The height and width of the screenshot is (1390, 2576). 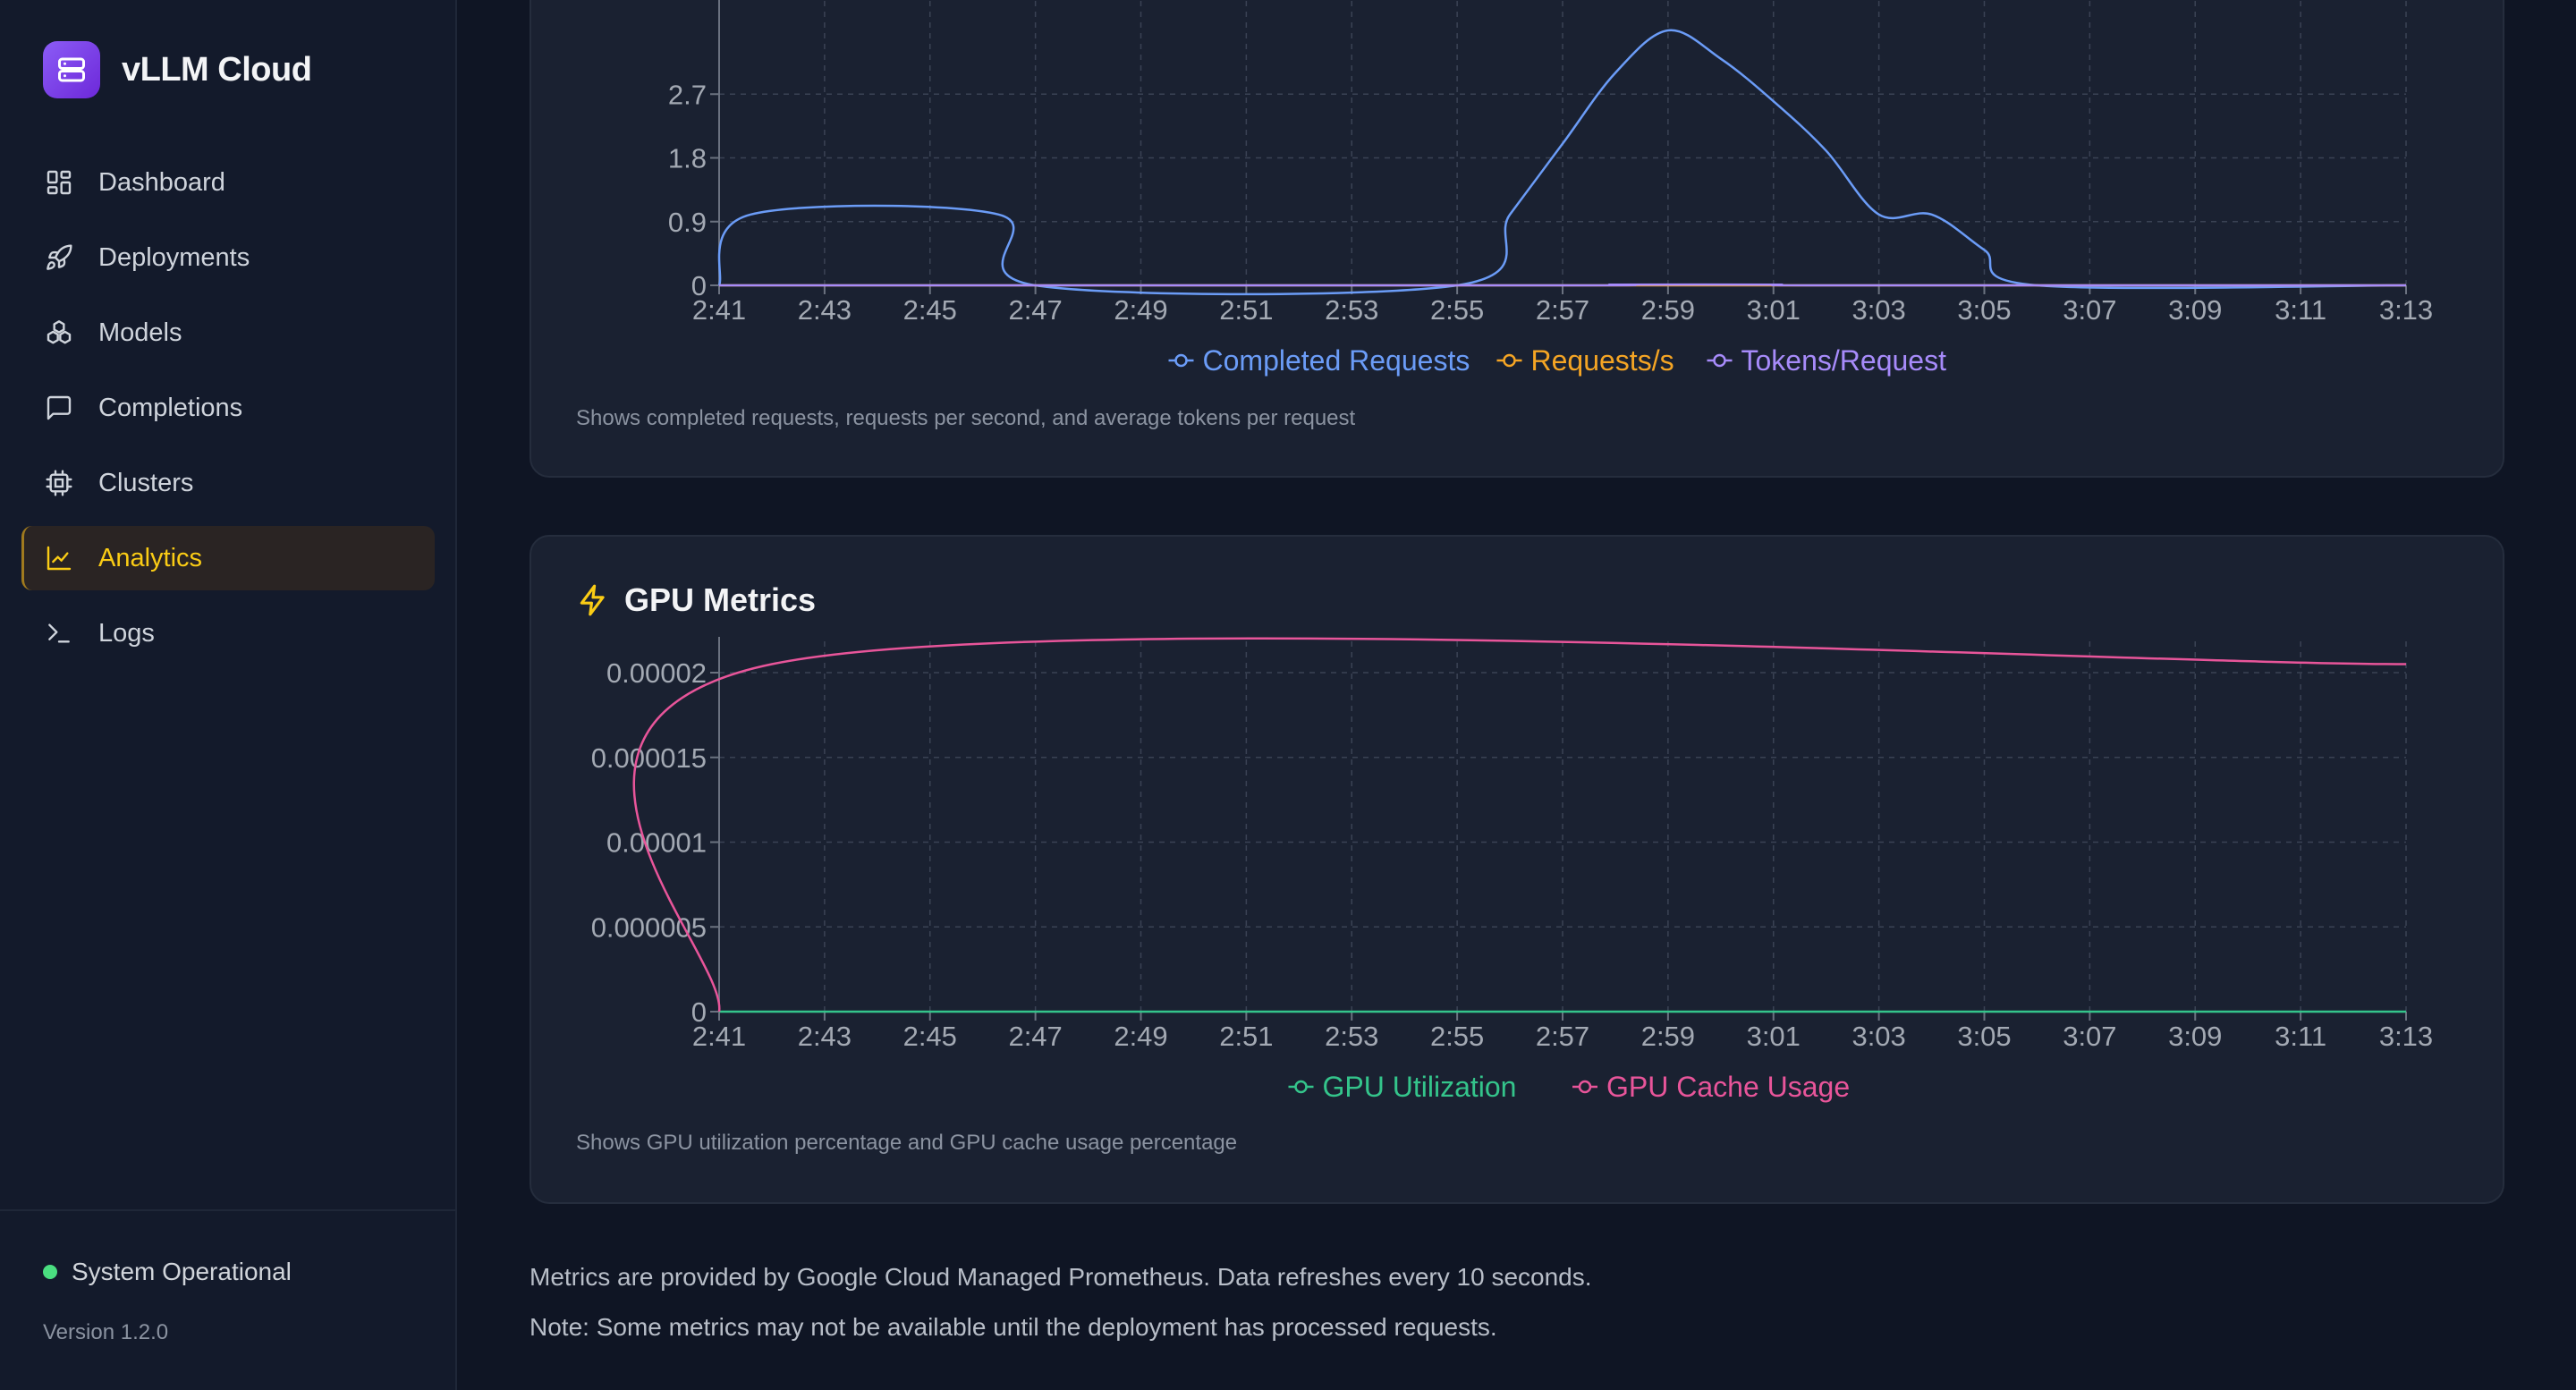 I want to click on sidebar-item-label: Deployments, so click(x=174, y=257).